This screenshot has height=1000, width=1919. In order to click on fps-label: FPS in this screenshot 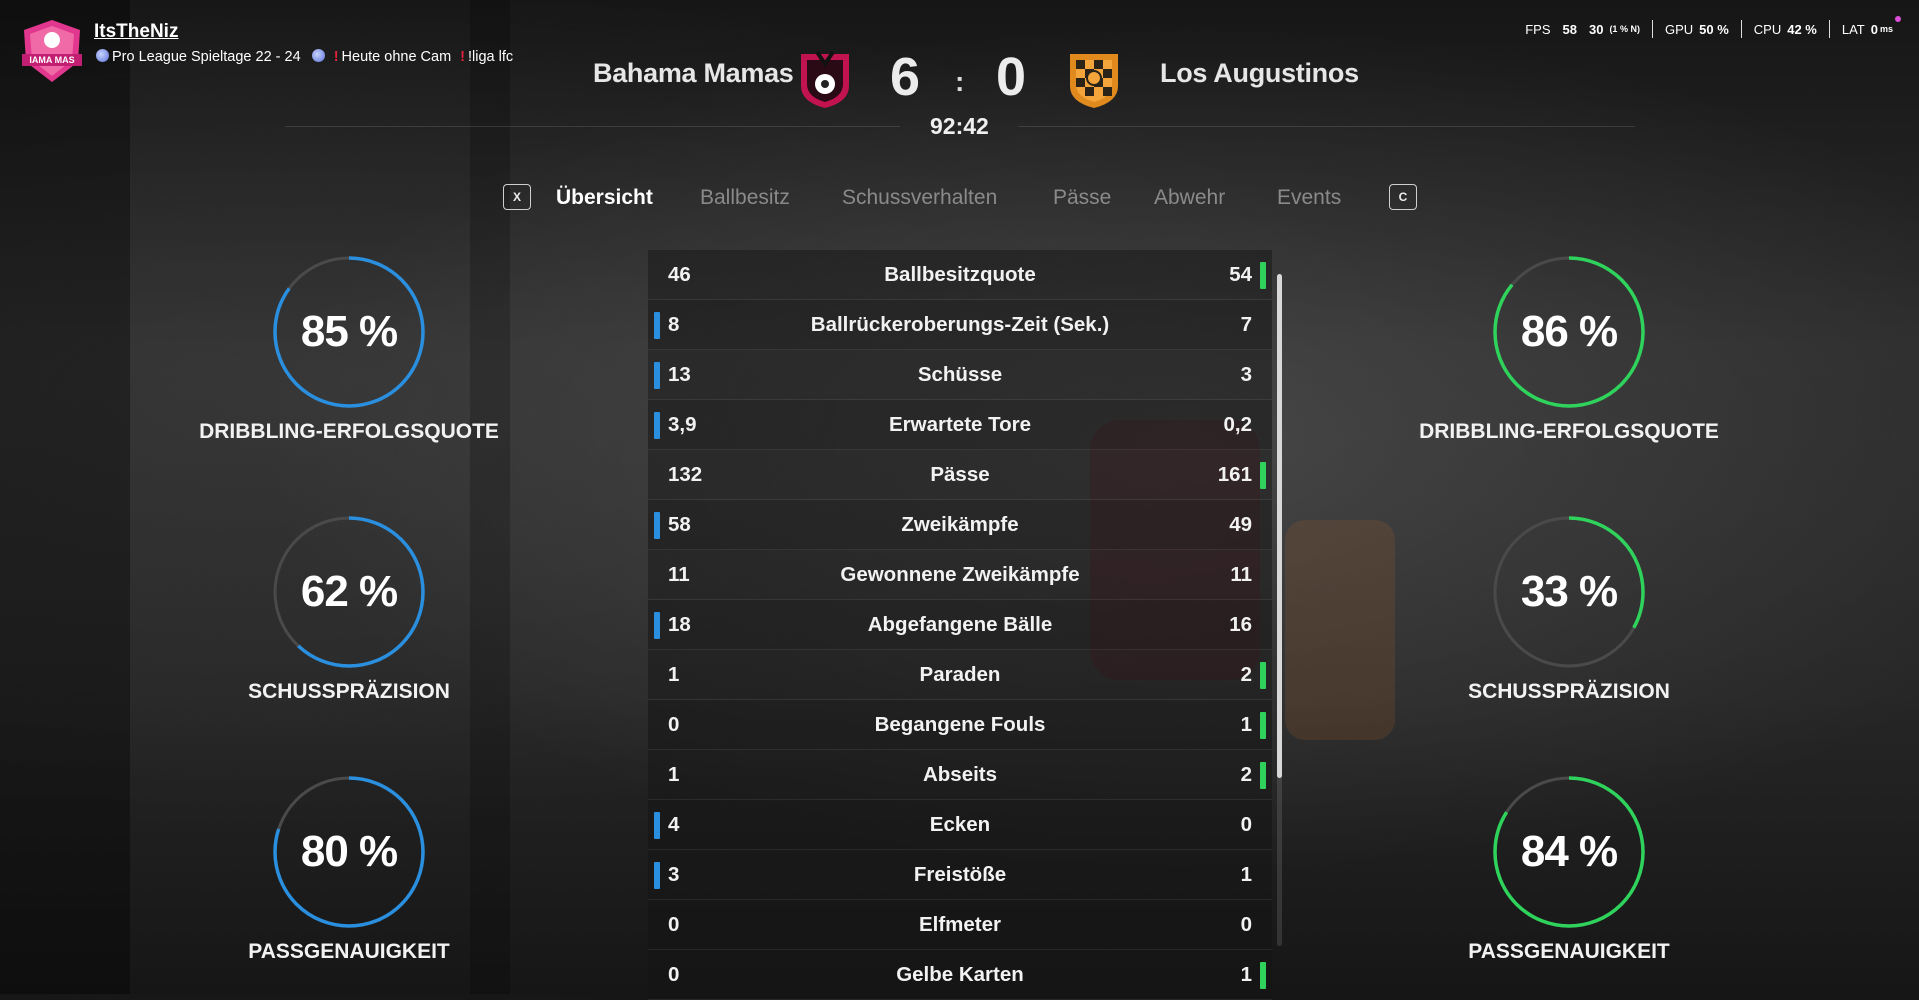, I will do `click(1538, 29)`.